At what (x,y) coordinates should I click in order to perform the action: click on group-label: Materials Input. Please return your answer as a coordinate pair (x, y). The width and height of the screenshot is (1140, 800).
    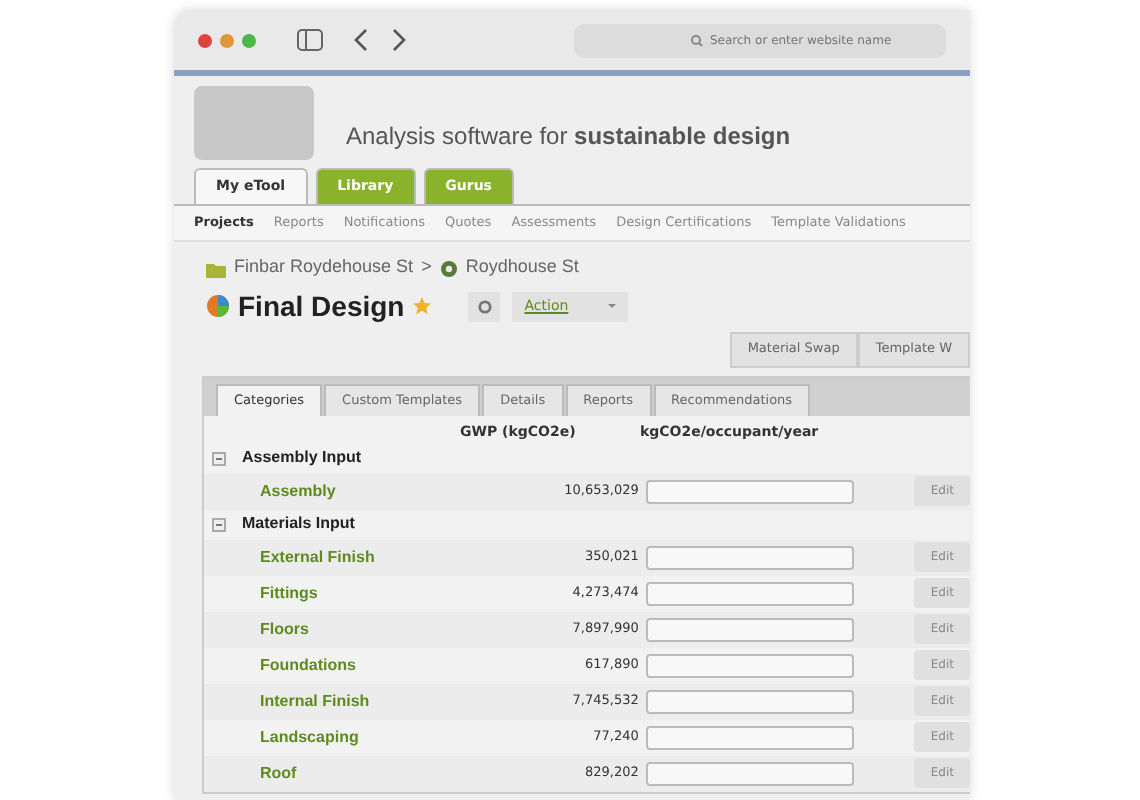
    Looking at the image, I should click on (298, 524).